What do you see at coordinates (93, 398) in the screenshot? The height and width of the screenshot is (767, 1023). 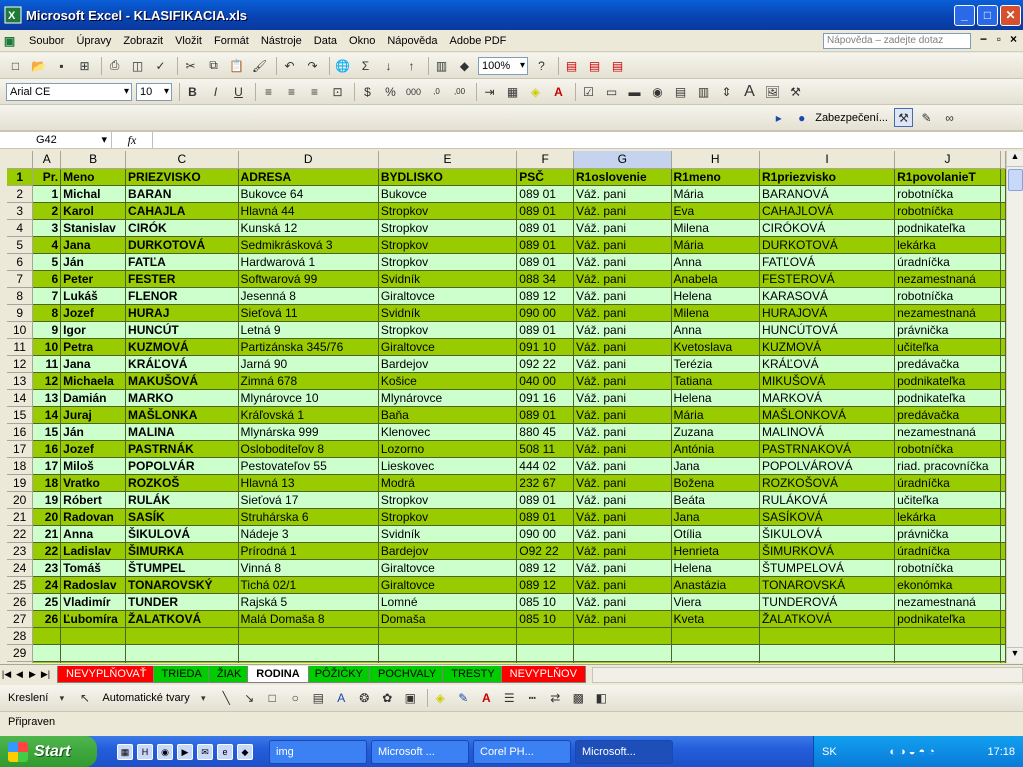 I see `cell: Damián` at bounding box center [93, 398].